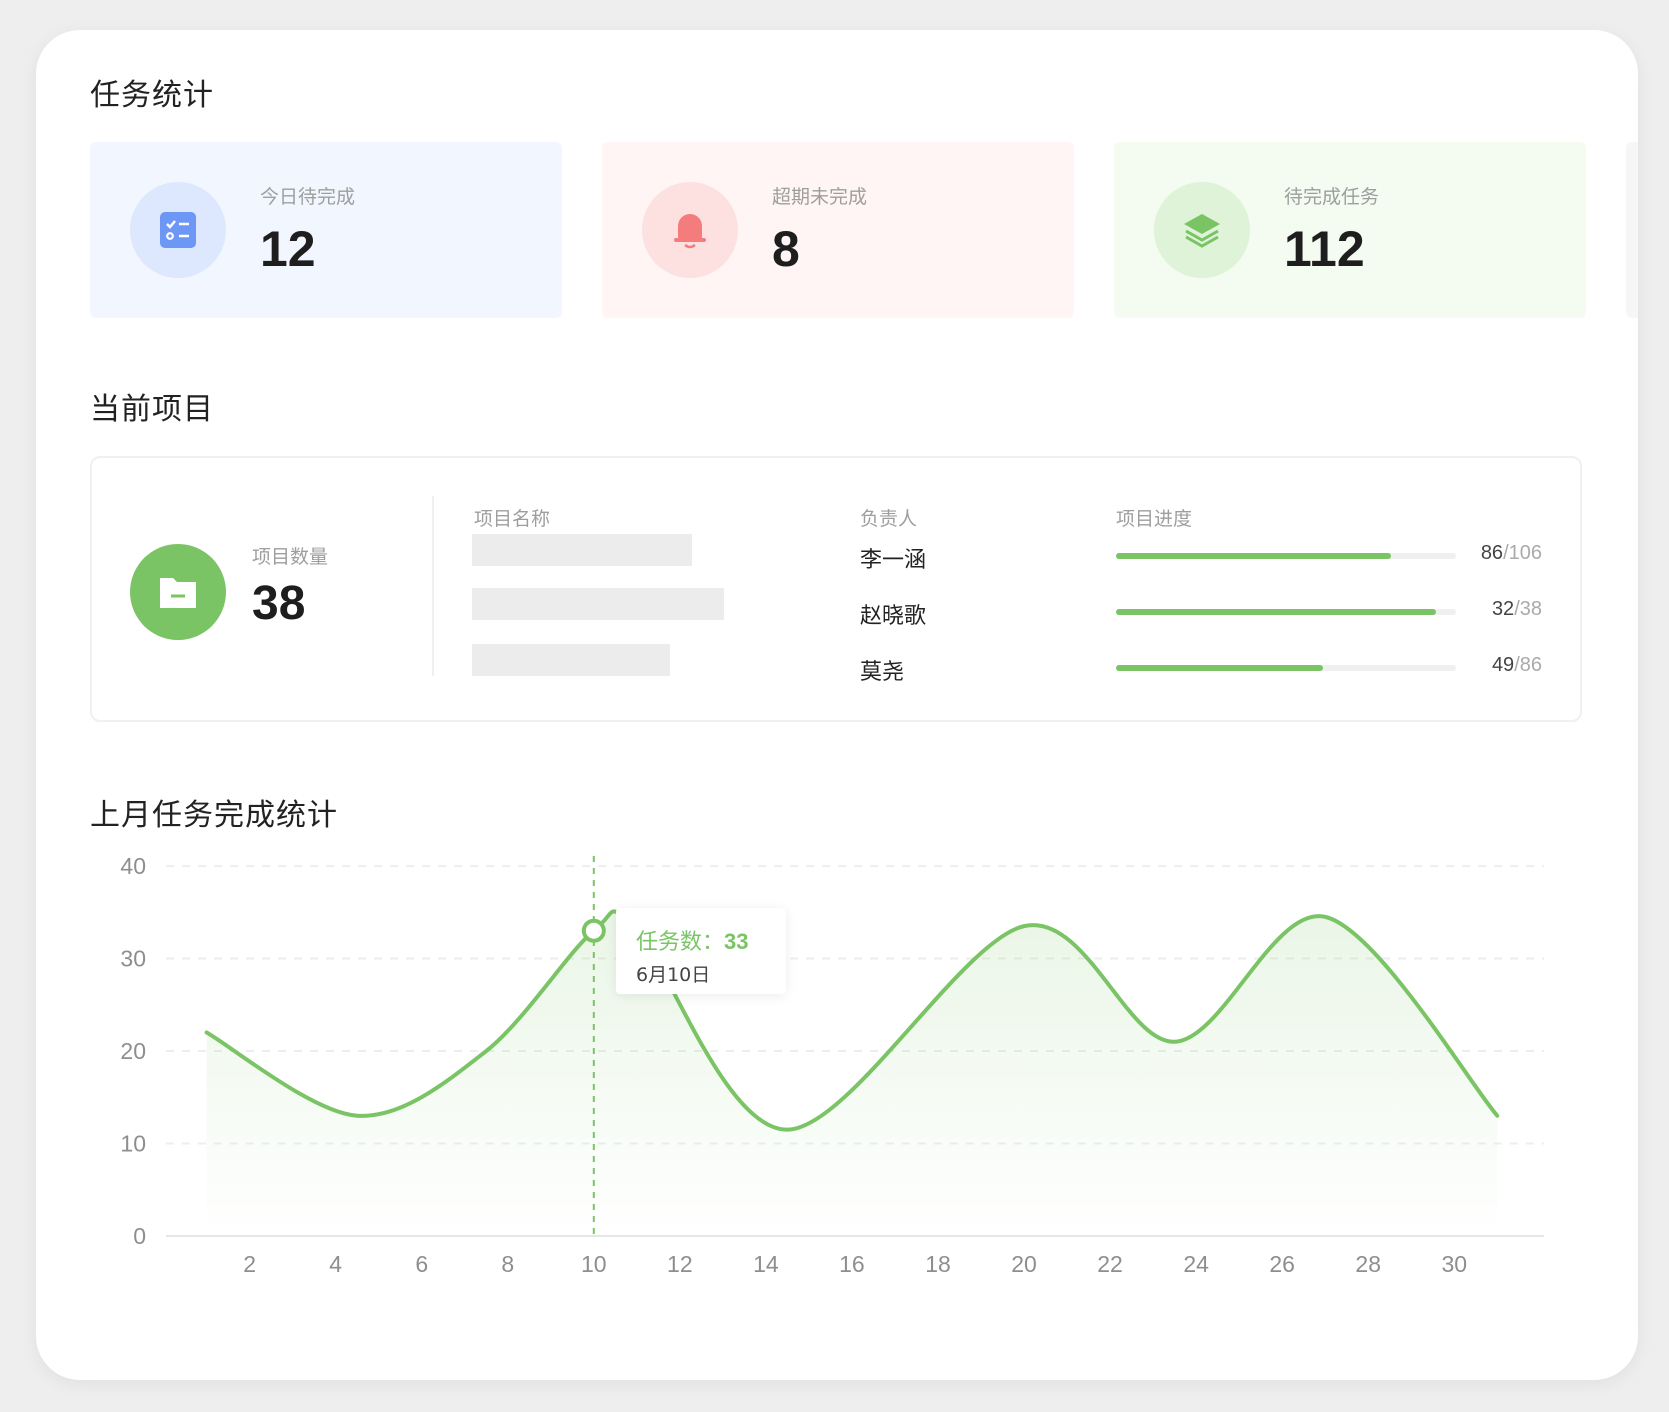  What do you see at coordinates (288, 249) in the screenshot?
I see `stat-value: 12` at bounding box center [288, 249].